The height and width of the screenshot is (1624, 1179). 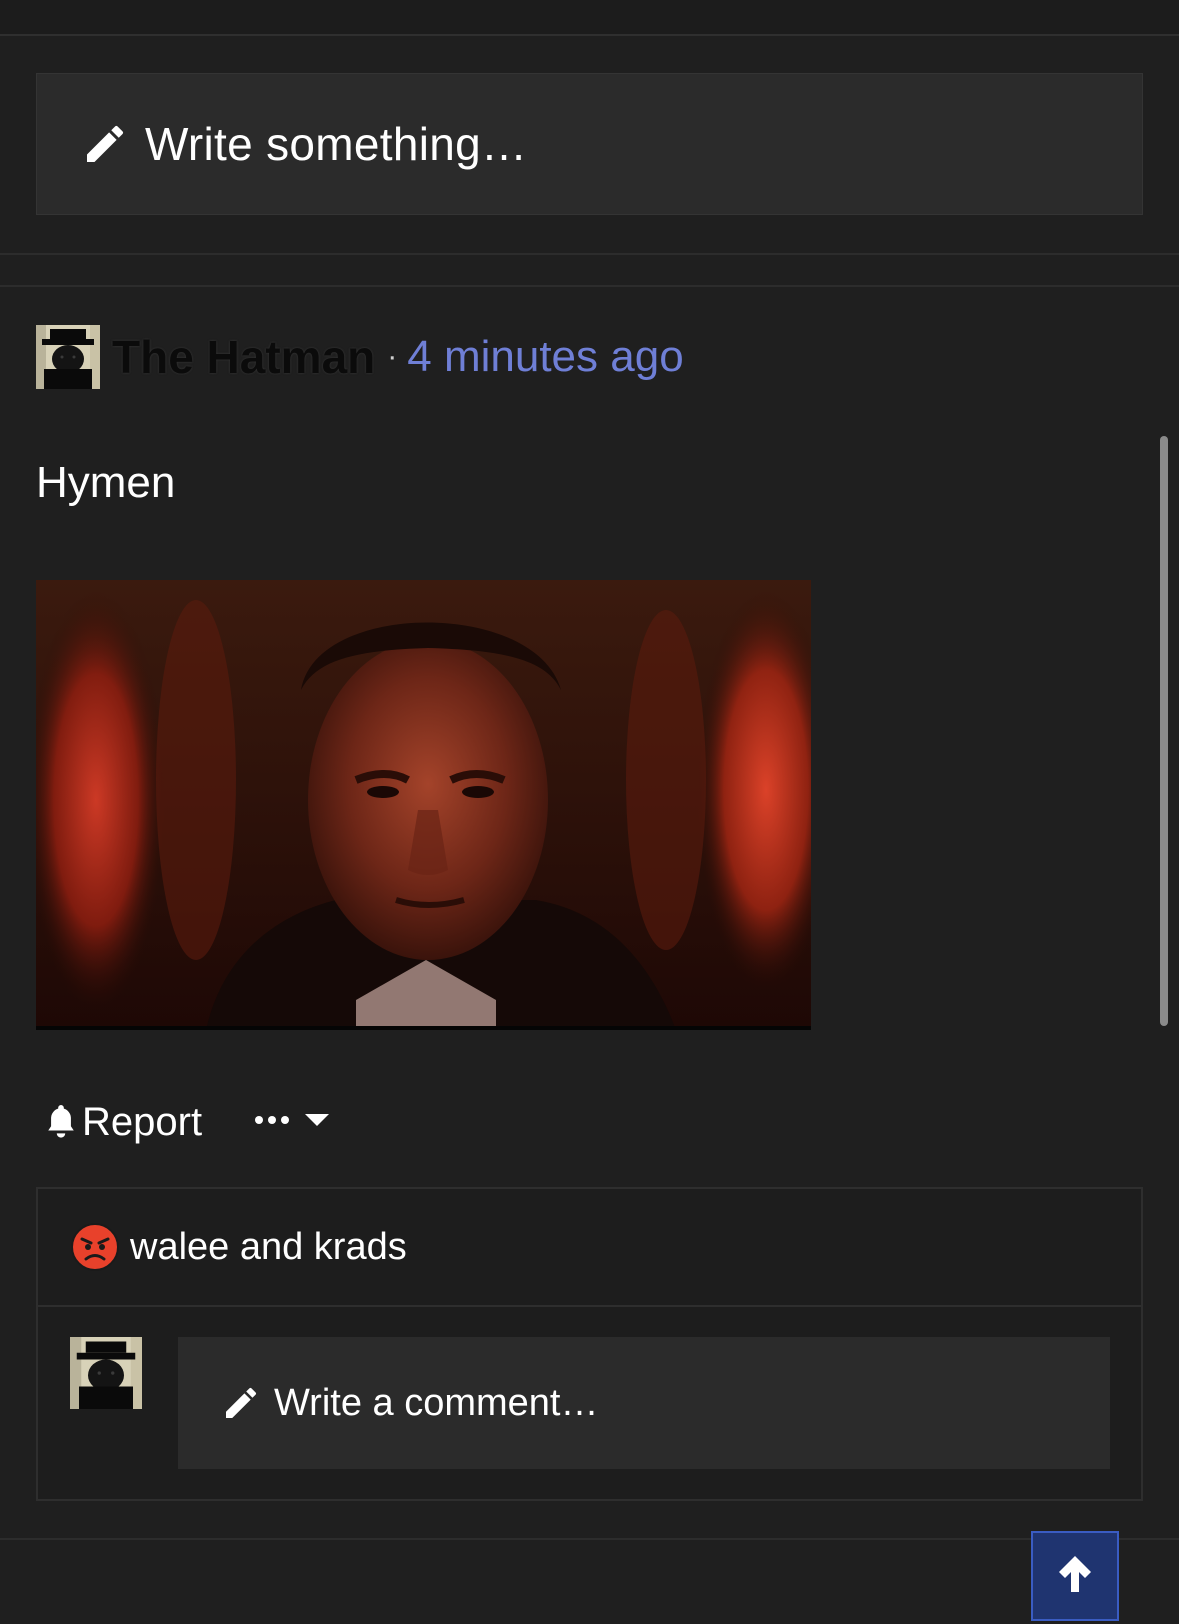 I want to click on scroll-to-top-button, so click(x=1075, y=1576).